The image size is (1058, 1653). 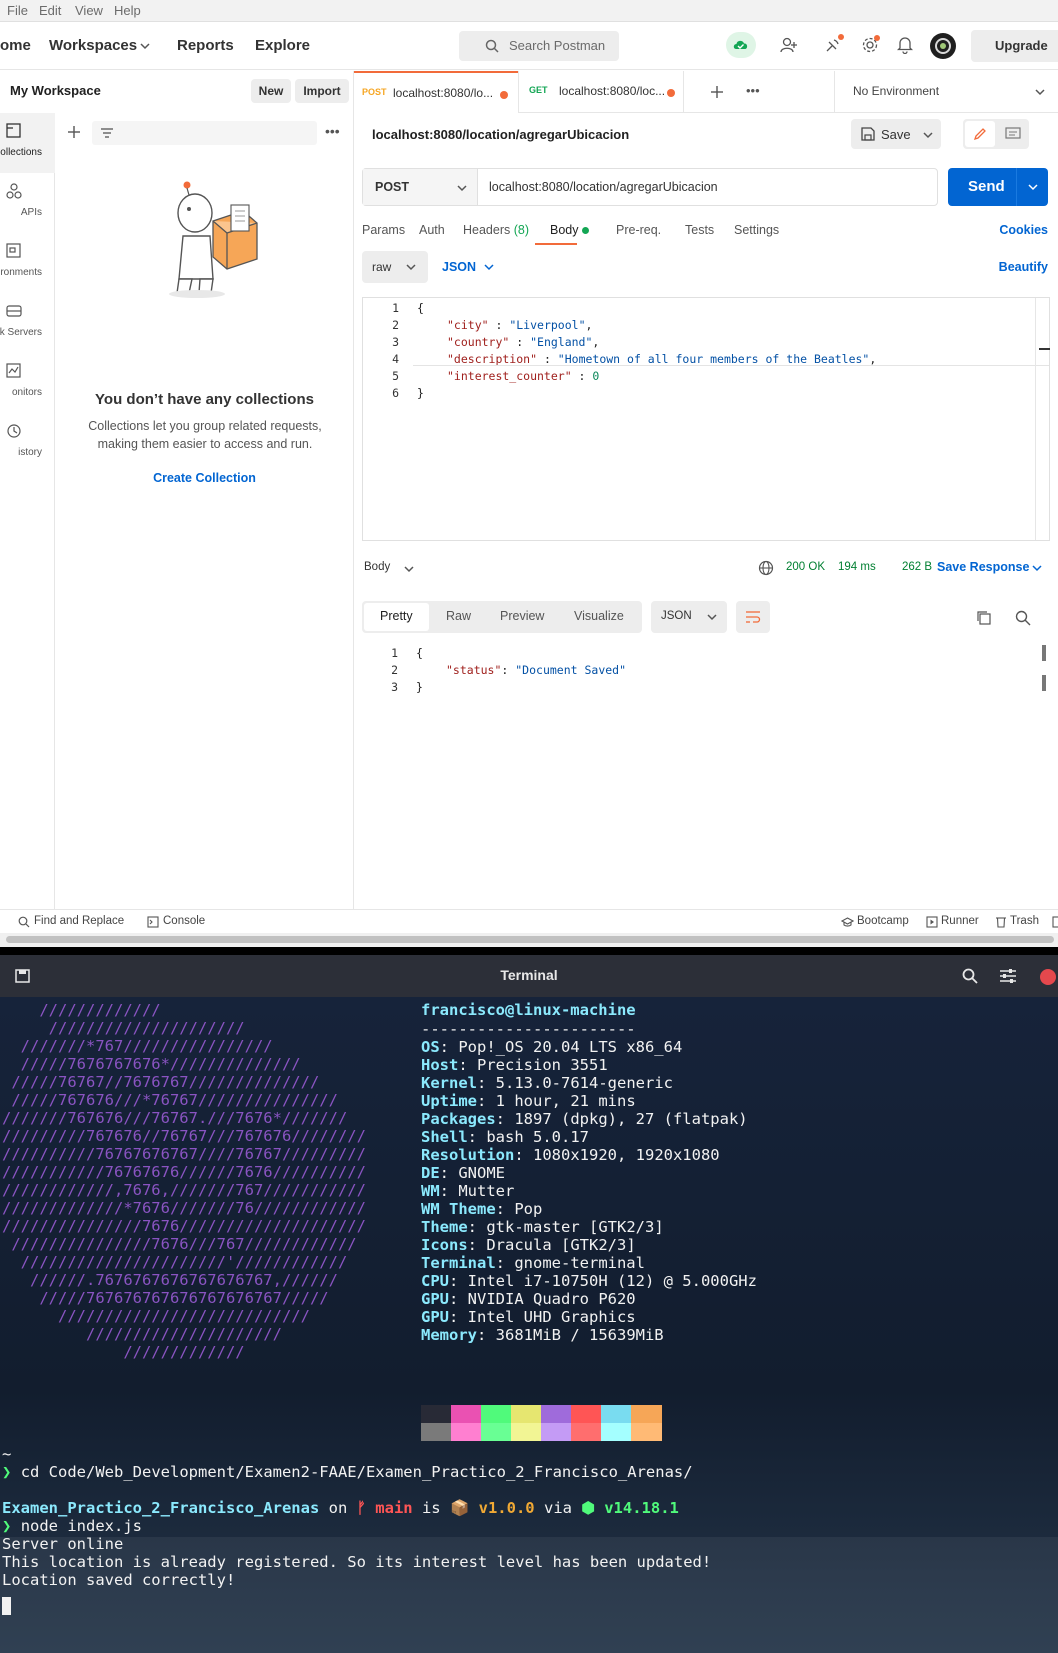 I want to click on cookies-link: Cookies, so click(x=1023, y=230).